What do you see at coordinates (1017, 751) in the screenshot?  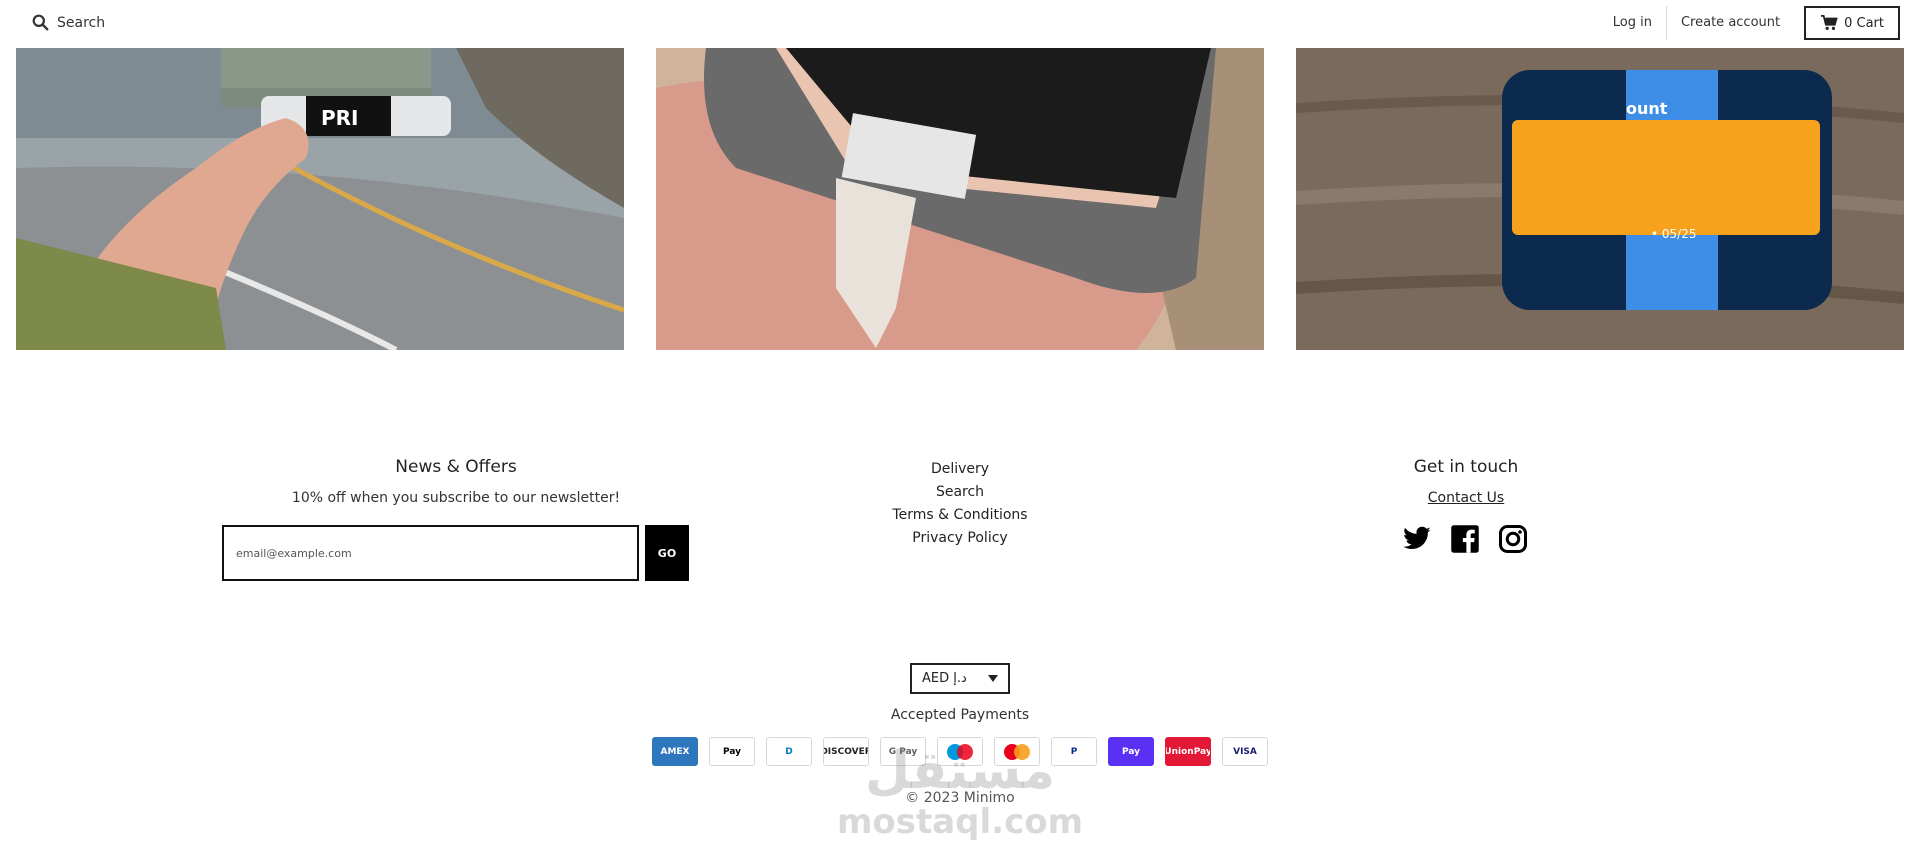 I see `mastercard-icon` at bounding box center [1017, 751].